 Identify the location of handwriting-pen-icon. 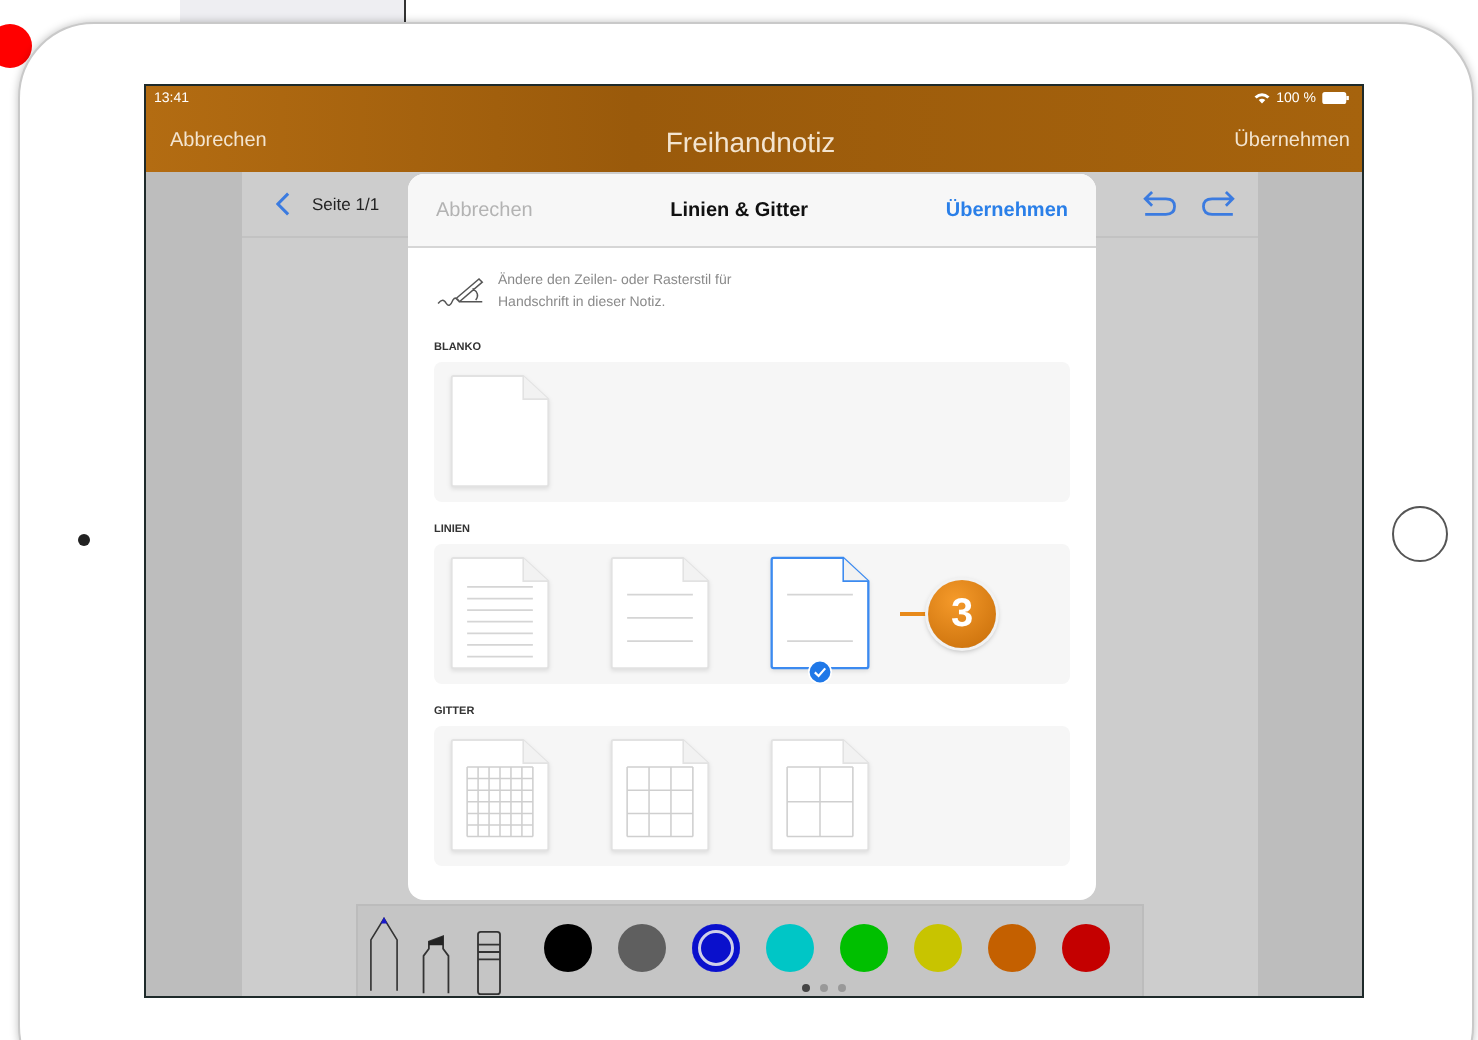
(461, 292).